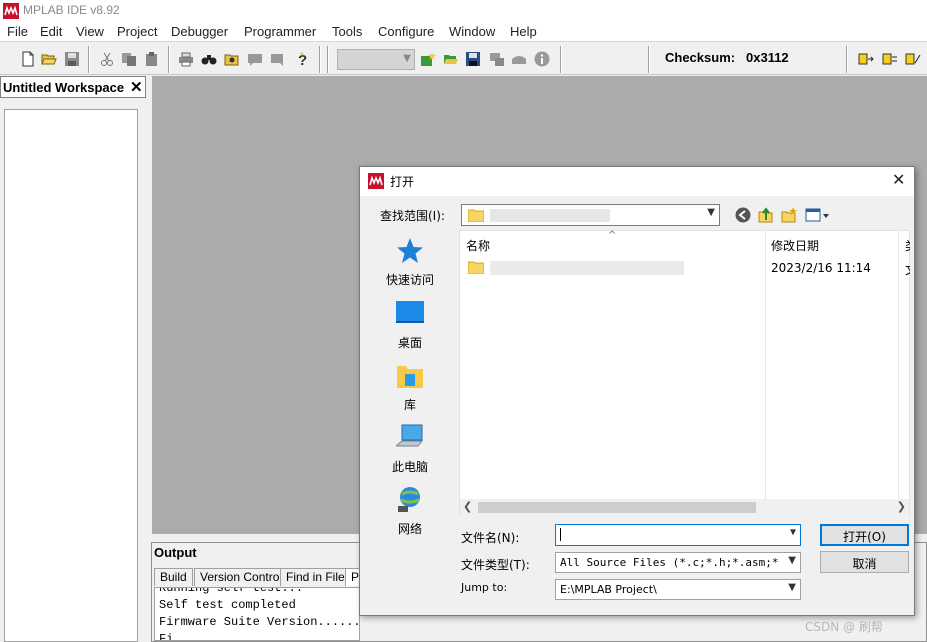 The image size is (927, 642). I want to click on view-menu-icon, so click(818, 215).